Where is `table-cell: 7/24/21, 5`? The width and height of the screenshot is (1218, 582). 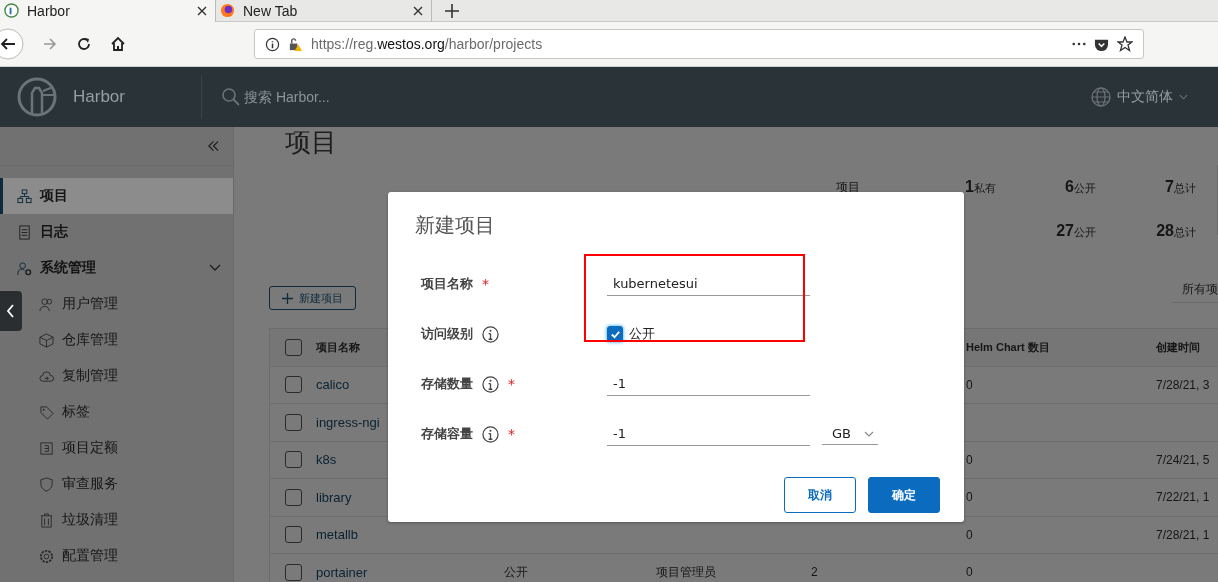
table-cell: 7/24/21, 5 is located at coordinates (1183, 459).